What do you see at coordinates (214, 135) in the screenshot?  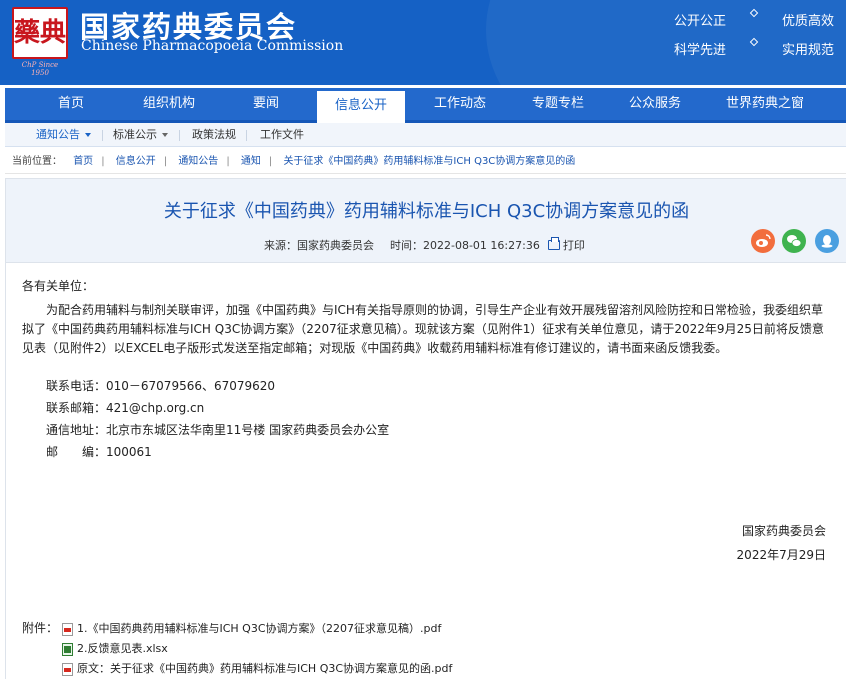 I see `subnav-item-policies: 政策法规` at bounding box center [214, 135].